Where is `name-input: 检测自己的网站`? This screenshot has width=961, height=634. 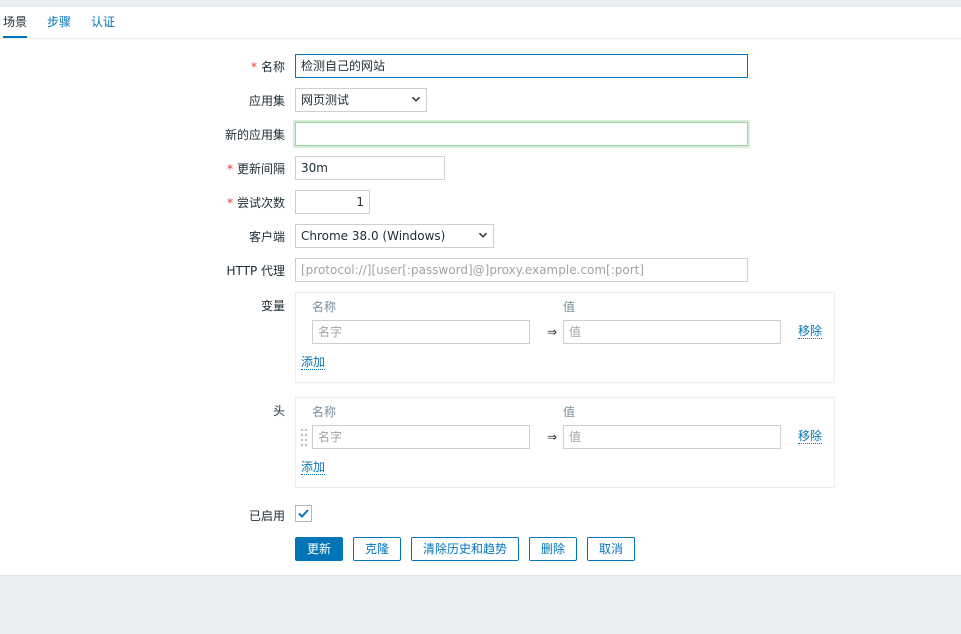
name-input: 检测自己的网站 is located at coordinates (521, 66).